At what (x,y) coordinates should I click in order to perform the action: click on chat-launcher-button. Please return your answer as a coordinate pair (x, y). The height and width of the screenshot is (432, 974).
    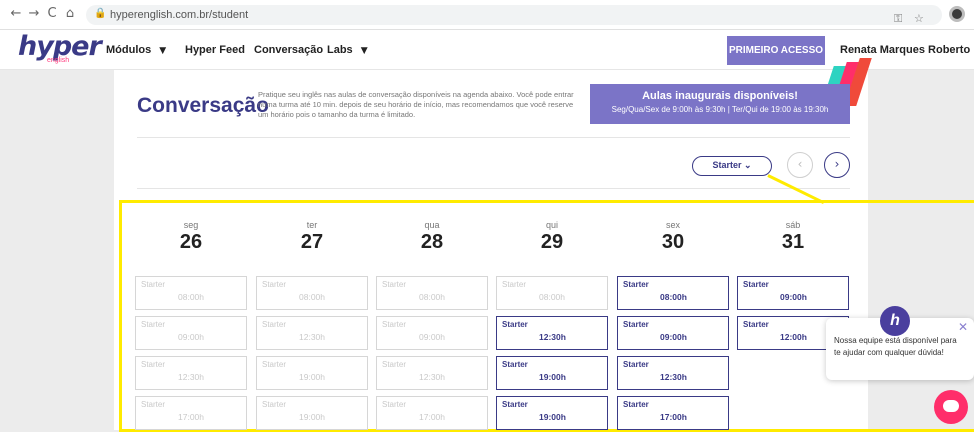
    Looking at the image, I should click on (951, 407).